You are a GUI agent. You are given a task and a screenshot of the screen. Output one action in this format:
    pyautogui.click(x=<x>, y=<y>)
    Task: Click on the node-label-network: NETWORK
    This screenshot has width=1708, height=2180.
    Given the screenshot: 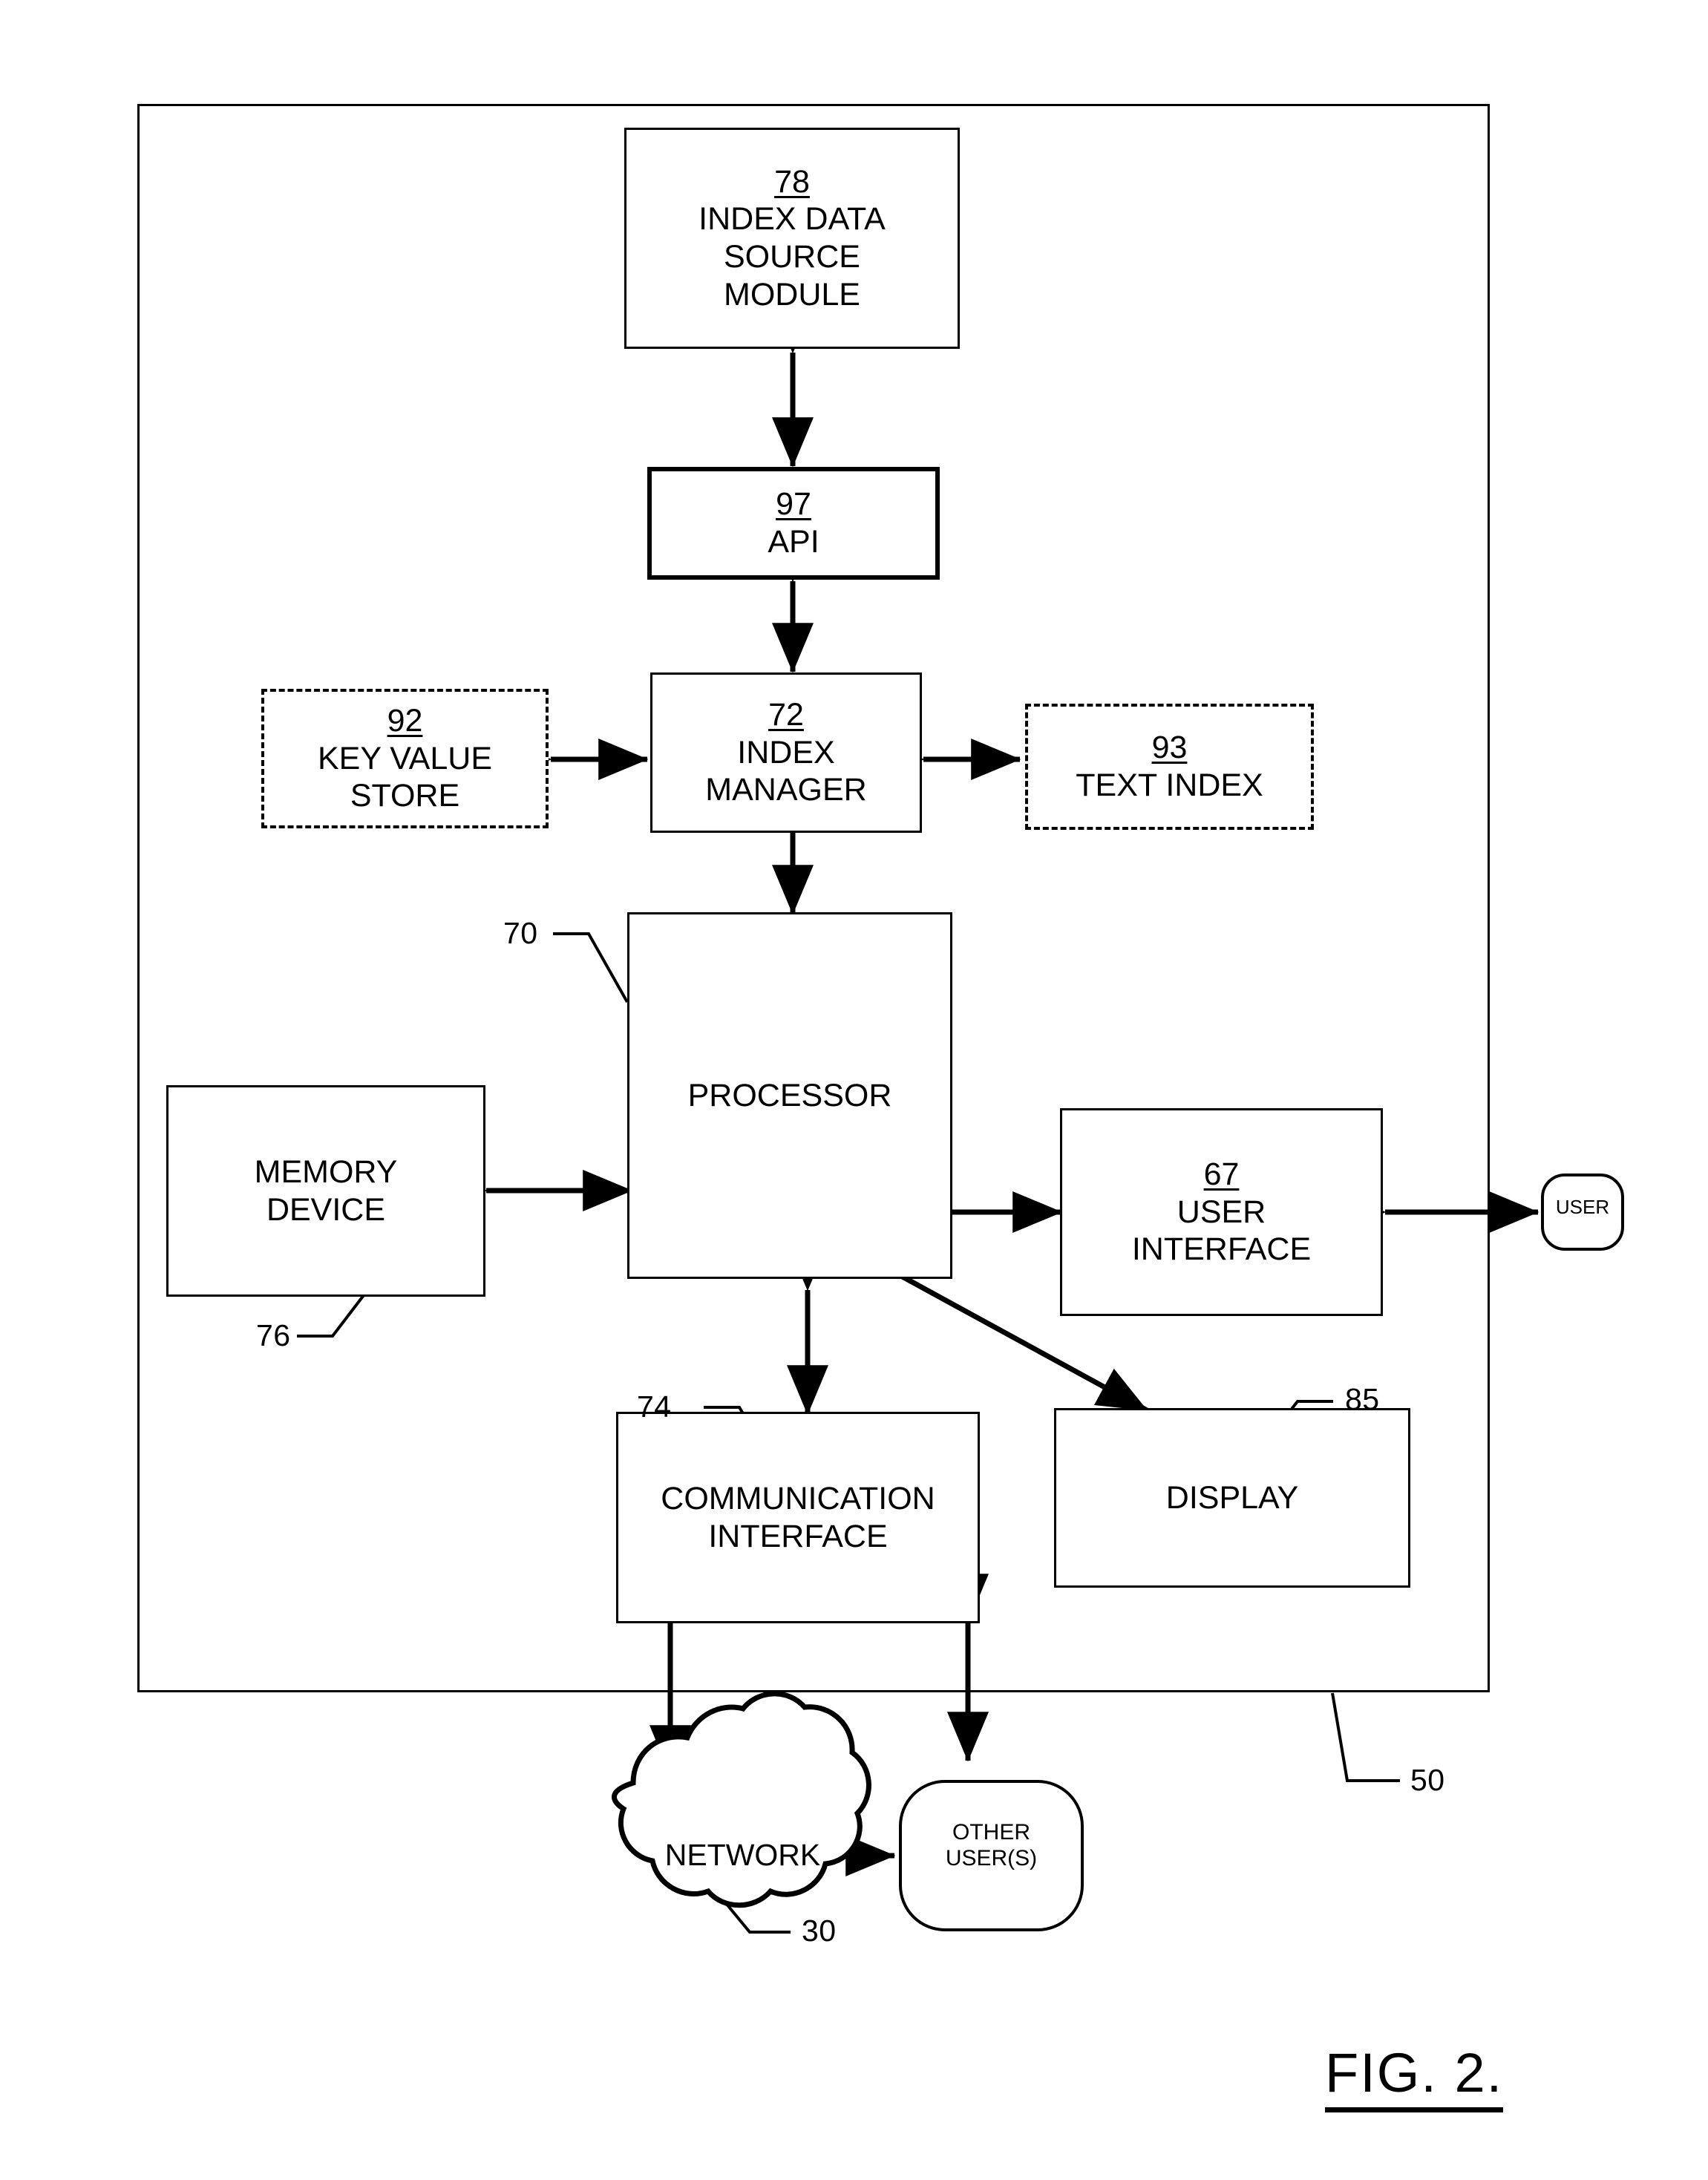 What is the action you would take?
    pyautogui.click(x=742, y=1855)
    